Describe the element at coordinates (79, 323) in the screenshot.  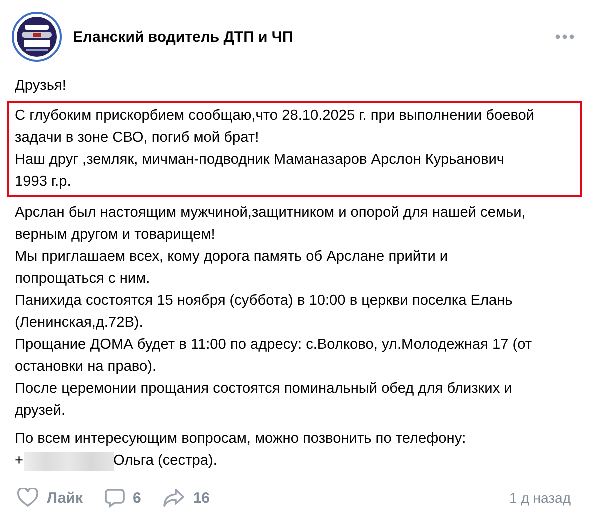
I see `post-text: (Ленинская,д.72В).` at that location.